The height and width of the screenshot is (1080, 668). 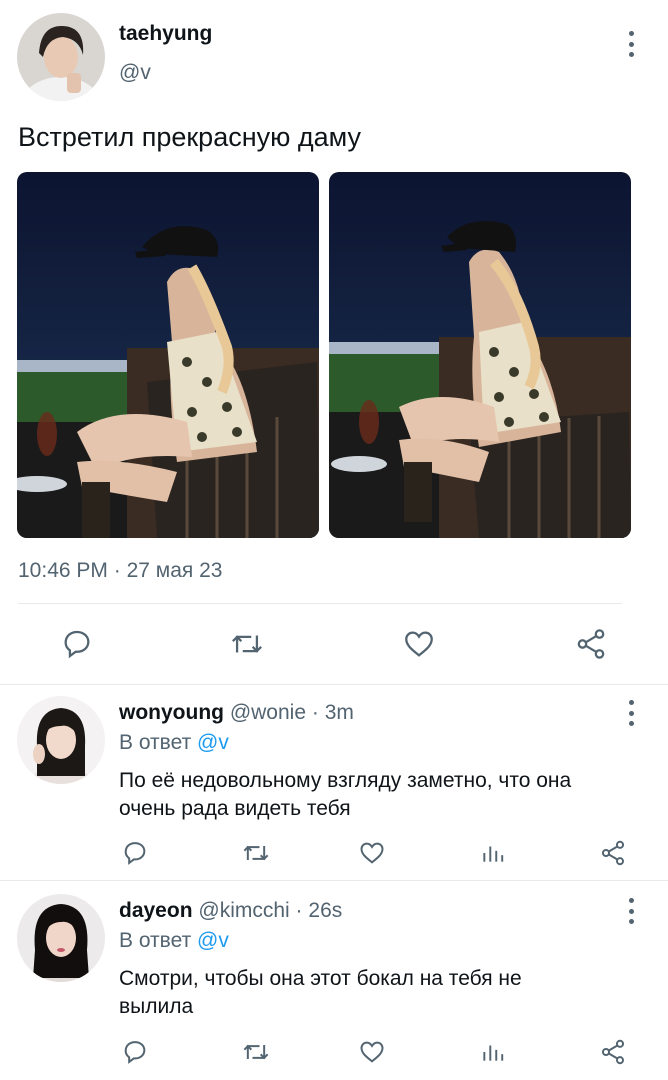 I want to click on tweet-timestamp: 10:46 PM · 27 мая 23, so click(x=120, y=571).